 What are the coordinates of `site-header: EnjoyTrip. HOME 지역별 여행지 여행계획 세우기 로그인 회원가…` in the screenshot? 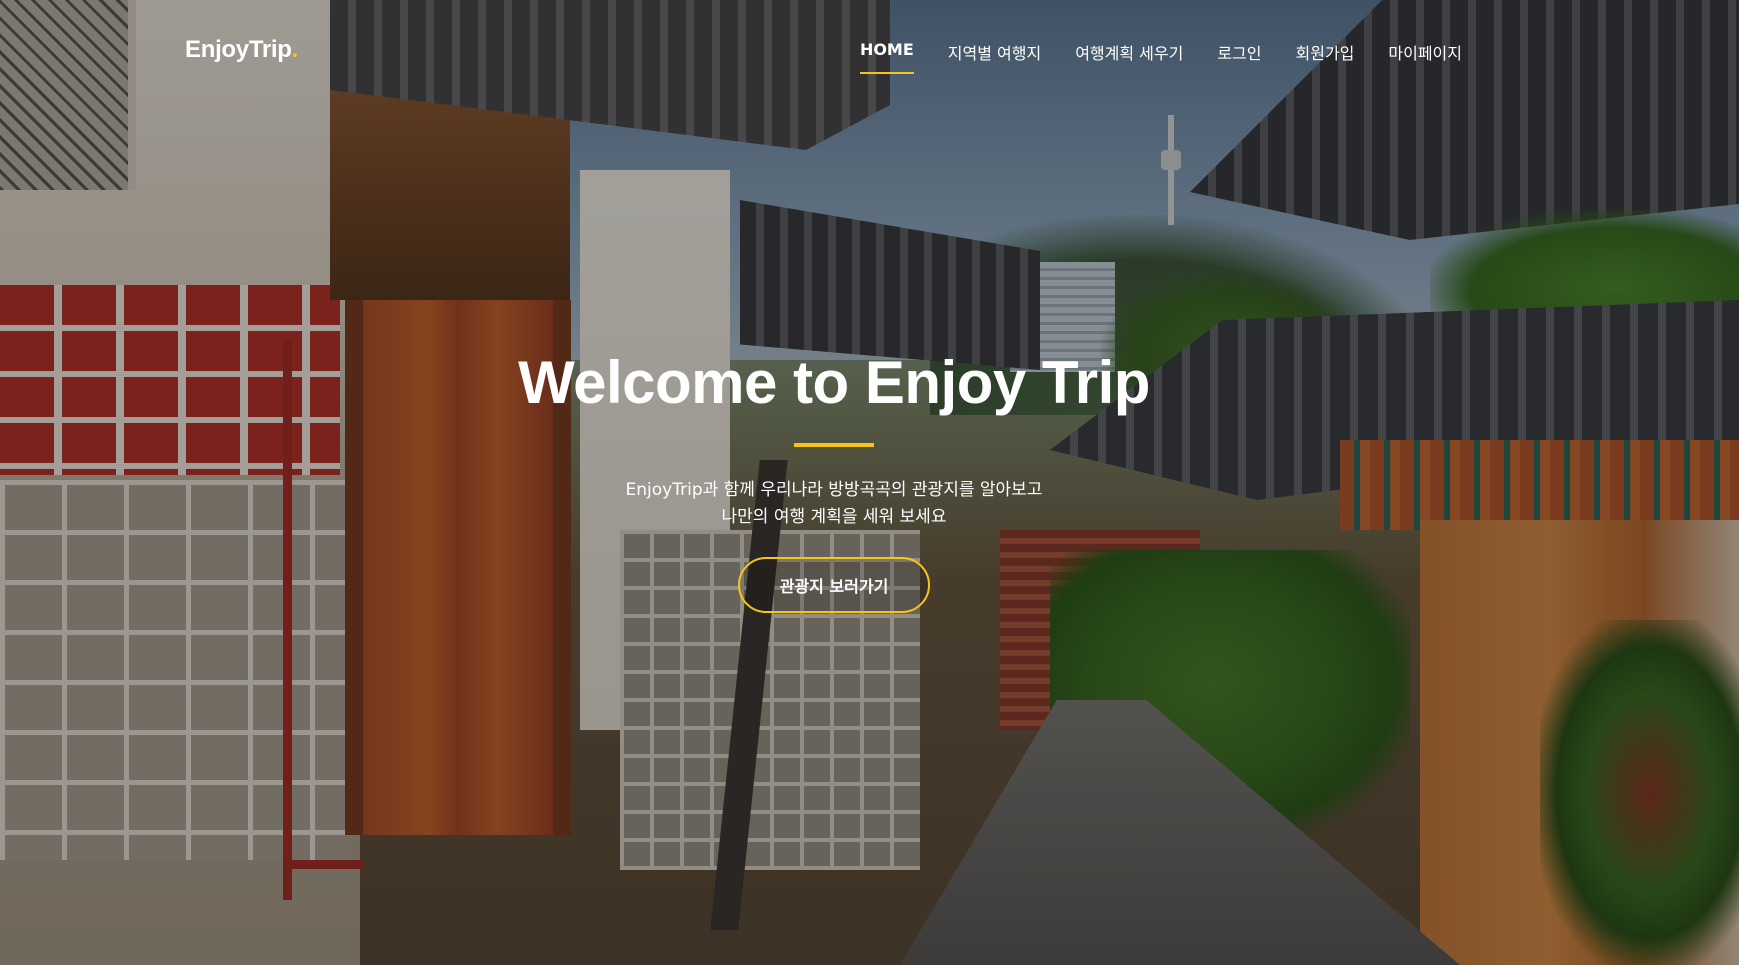 It's located at (869, 50).